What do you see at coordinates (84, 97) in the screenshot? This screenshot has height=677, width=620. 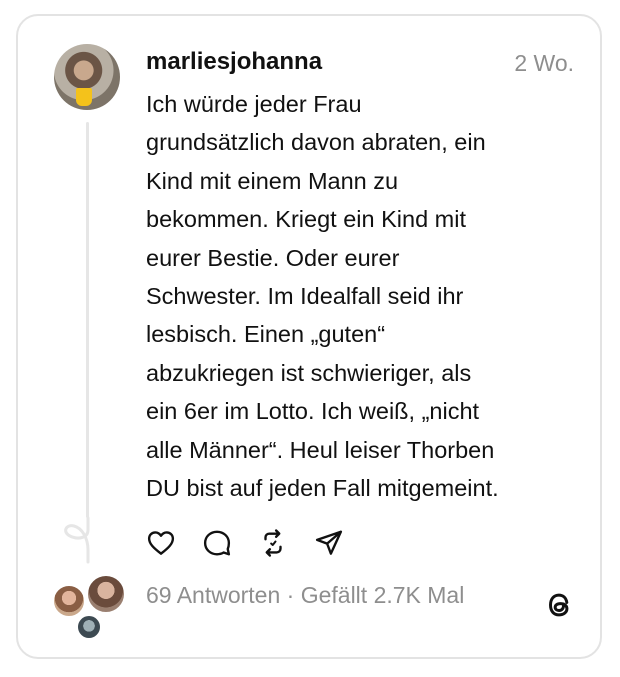 I see `avatar-cup-detail` at bounding box center [84, 97].